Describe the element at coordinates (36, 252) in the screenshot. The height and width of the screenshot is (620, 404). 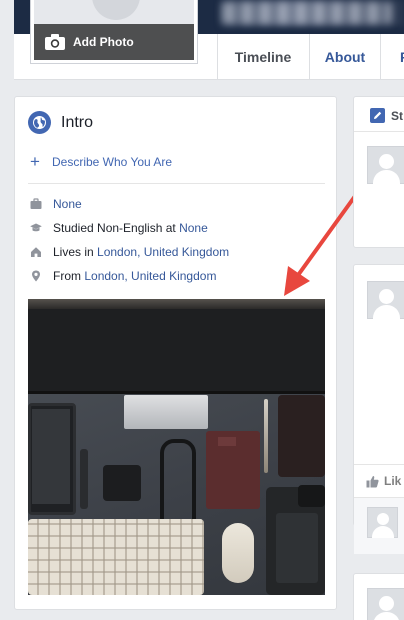
I see `home-icon` at that location.